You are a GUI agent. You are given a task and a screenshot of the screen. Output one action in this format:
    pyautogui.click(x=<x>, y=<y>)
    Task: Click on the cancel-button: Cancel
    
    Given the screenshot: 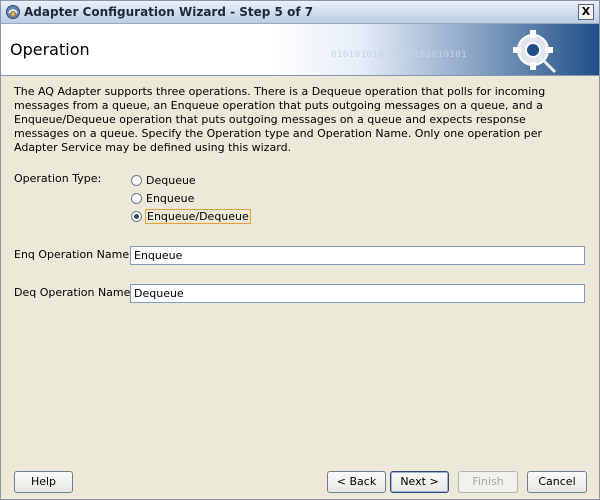 What is the action you would take?
    pyautogui.click(x=557, y=482)
    